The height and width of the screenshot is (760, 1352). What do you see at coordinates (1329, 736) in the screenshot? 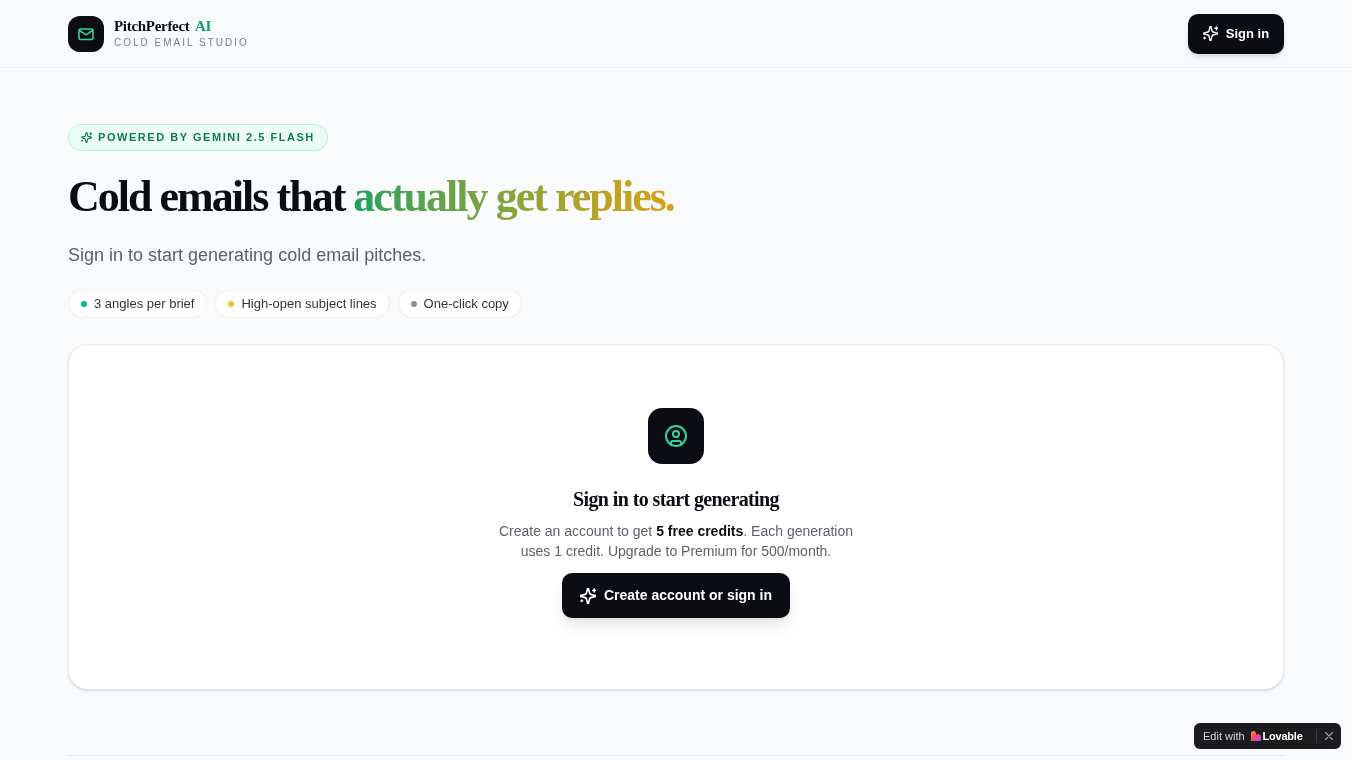
I see `close-icon` at bounding box center [1329, 736].